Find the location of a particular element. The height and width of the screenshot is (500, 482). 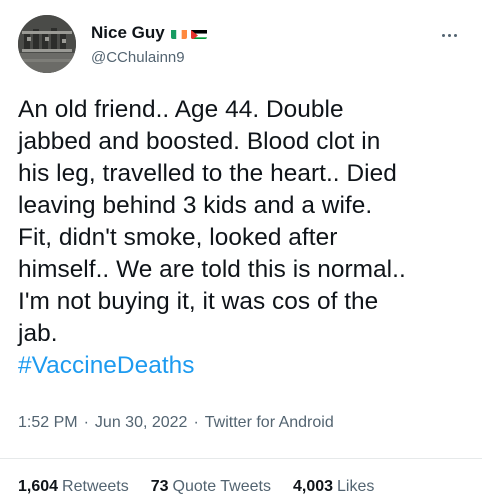

display-name: Nice Guy is located at coordinates (128, 33).